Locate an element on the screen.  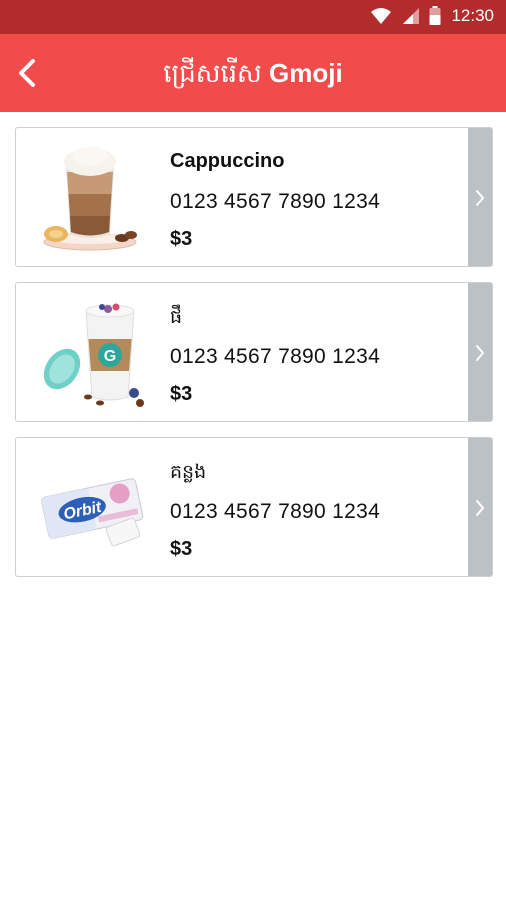
cell-signal-icon is located at coordinates (411, 16).